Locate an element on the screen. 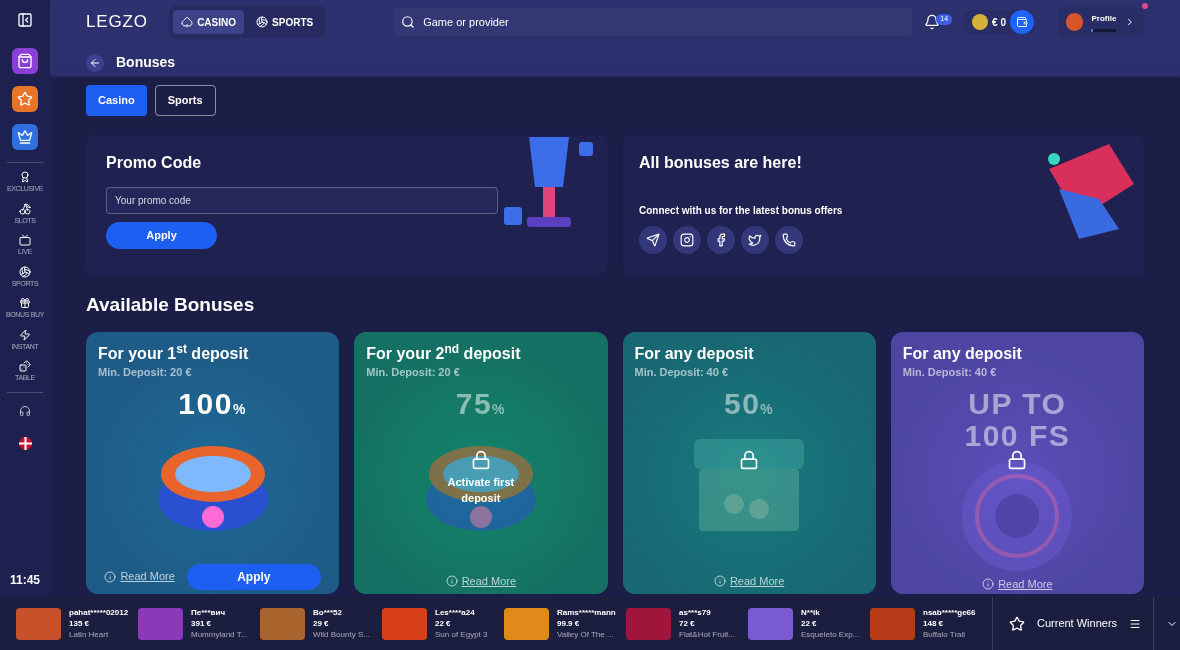 Image resolution: width=1180 pixels, height=650 pixels. game-name: Sun of Egypt 3 is located at coordinates (461, 634).